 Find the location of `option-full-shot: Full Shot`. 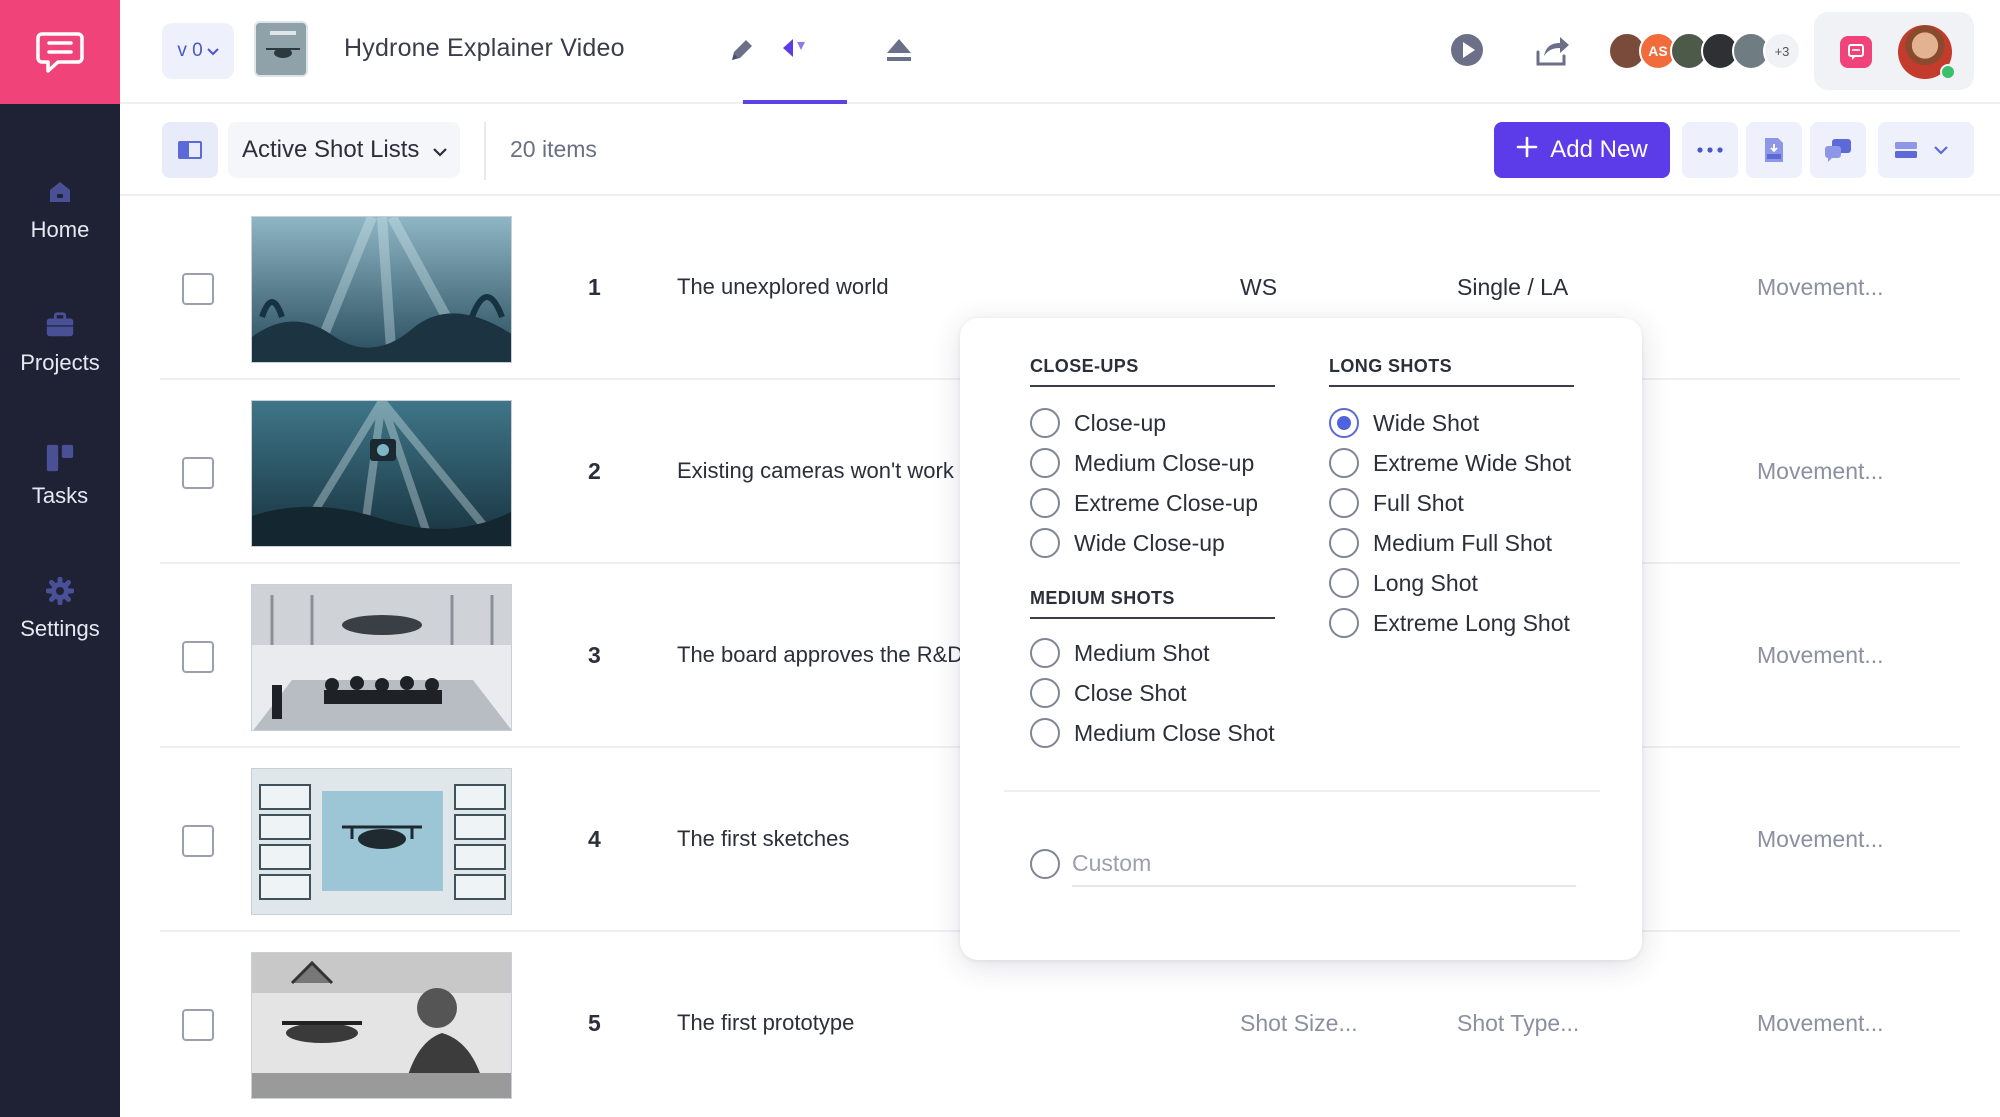

option-full-shot: Full Shot is located at coordinates (1396, 503).